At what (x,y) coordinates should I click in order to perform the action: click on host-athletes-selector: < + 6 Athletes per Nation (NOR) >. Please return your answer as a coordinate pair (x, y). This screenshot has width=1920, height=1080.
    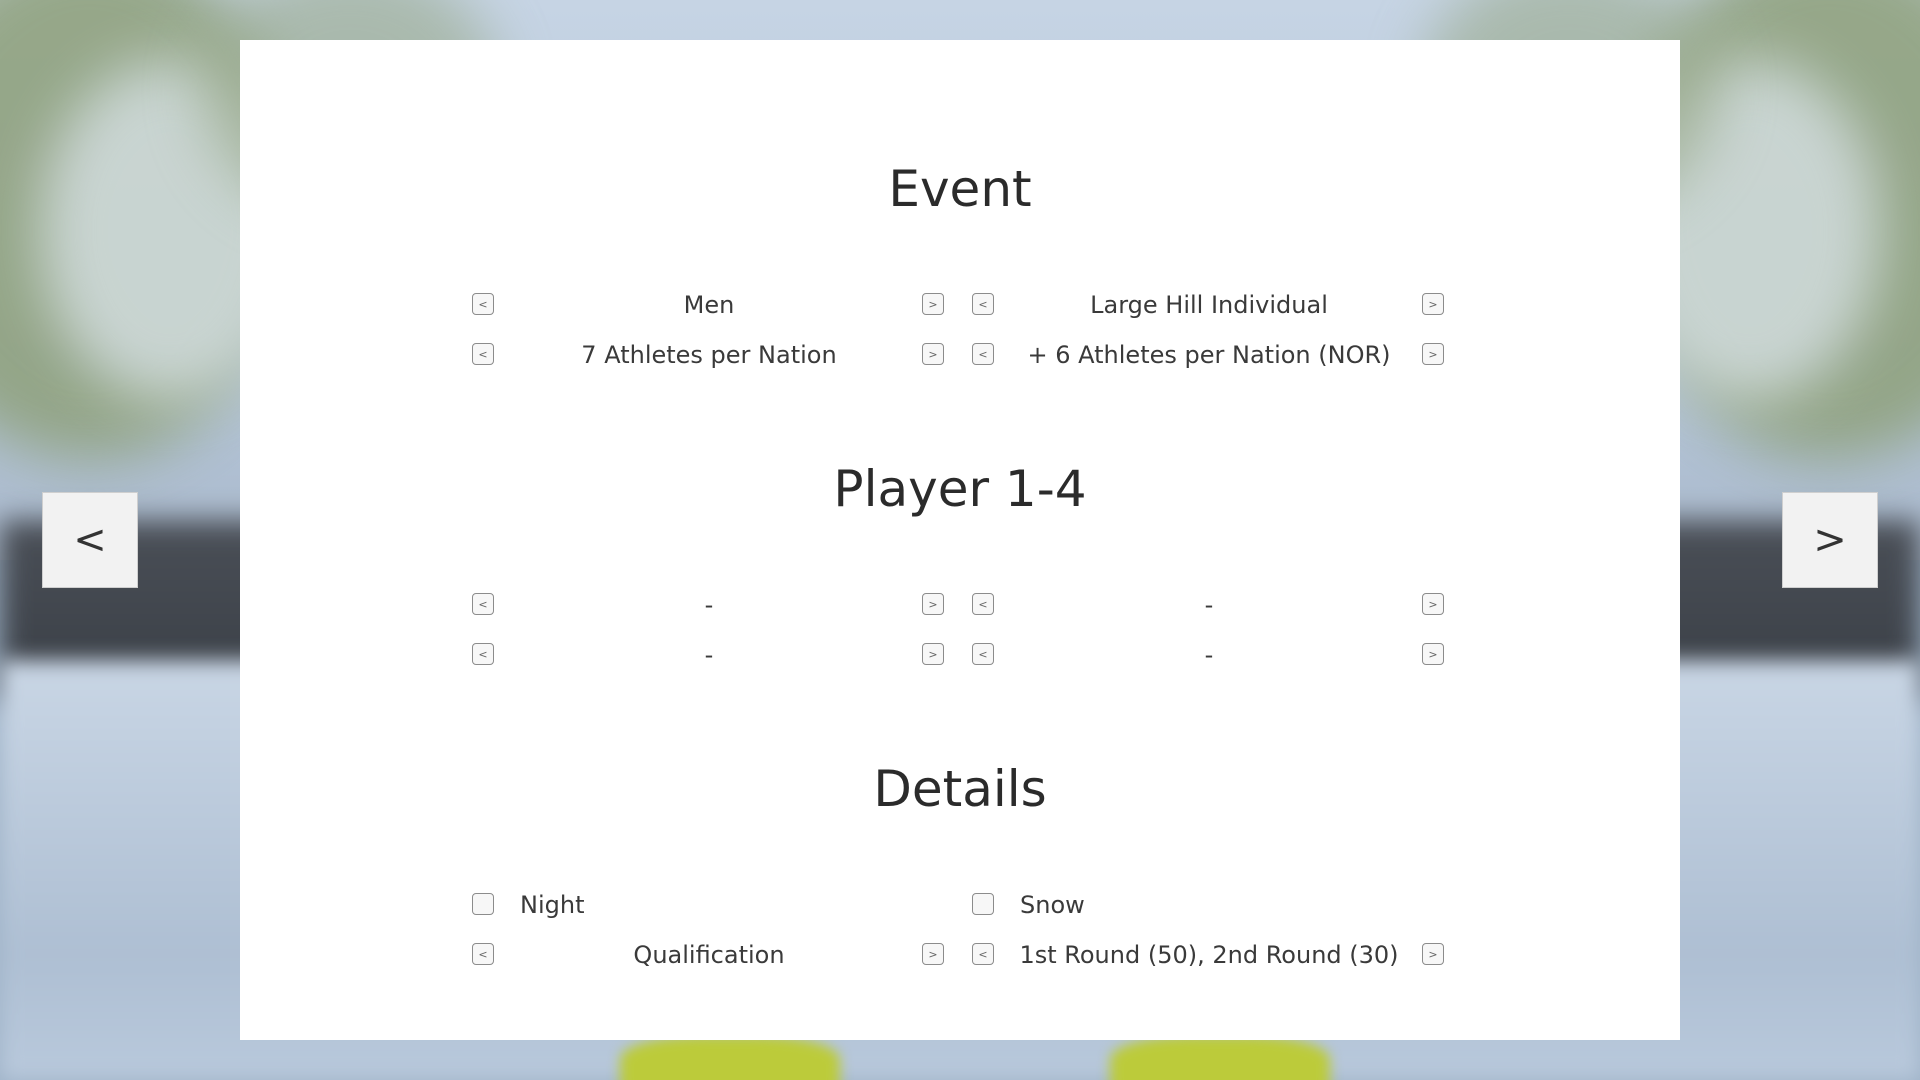
    Looking at the image, I should click on (1217, 355).